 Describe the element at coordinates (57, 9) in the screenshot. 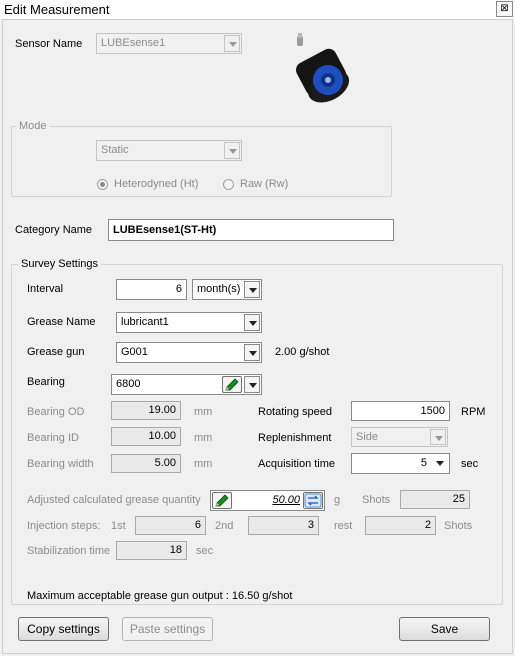

I see `window-title: Edit Measurement` at that location.